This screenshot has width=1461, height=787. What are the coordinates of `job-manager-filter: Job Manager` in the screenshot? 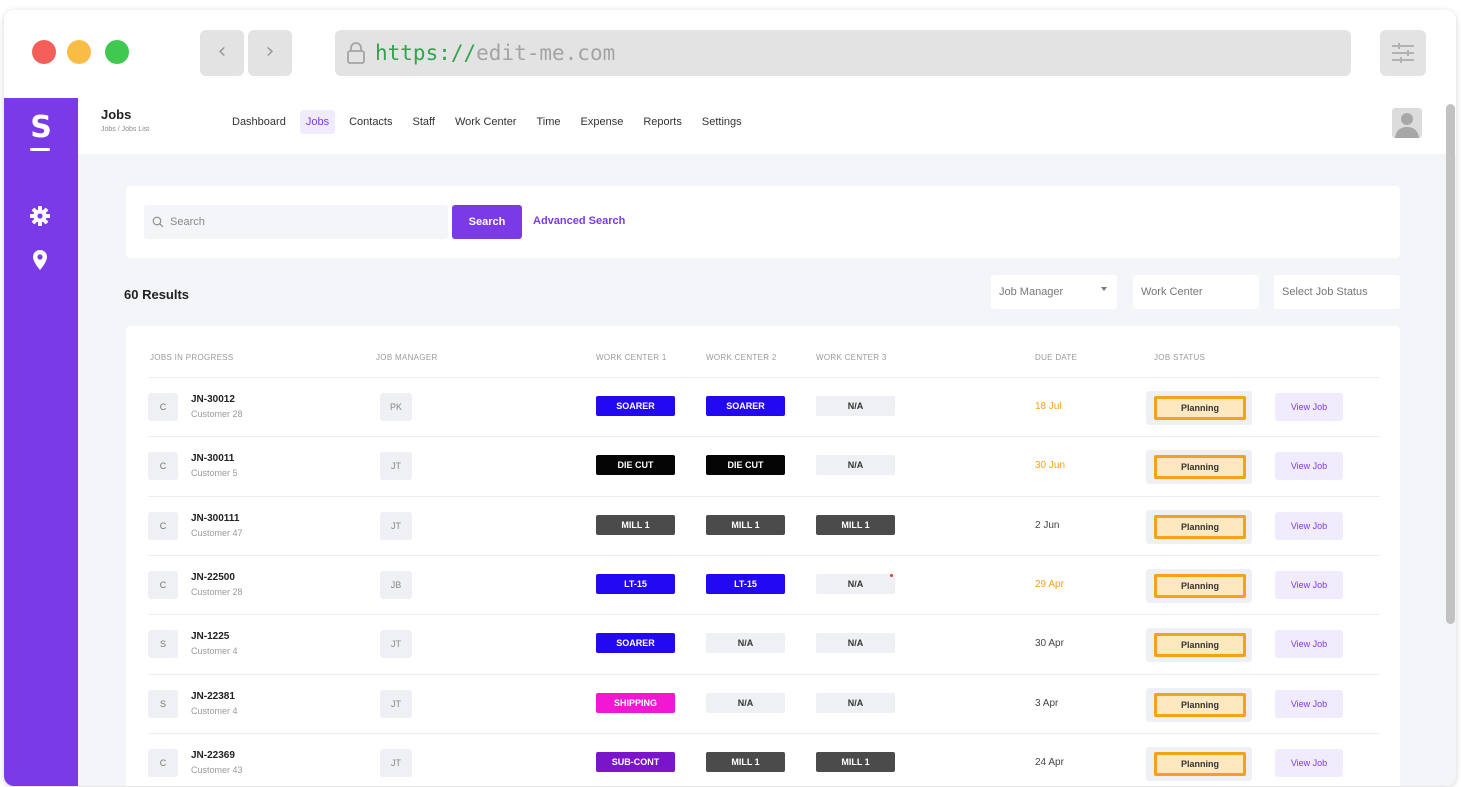 It's located at (1054, 292).